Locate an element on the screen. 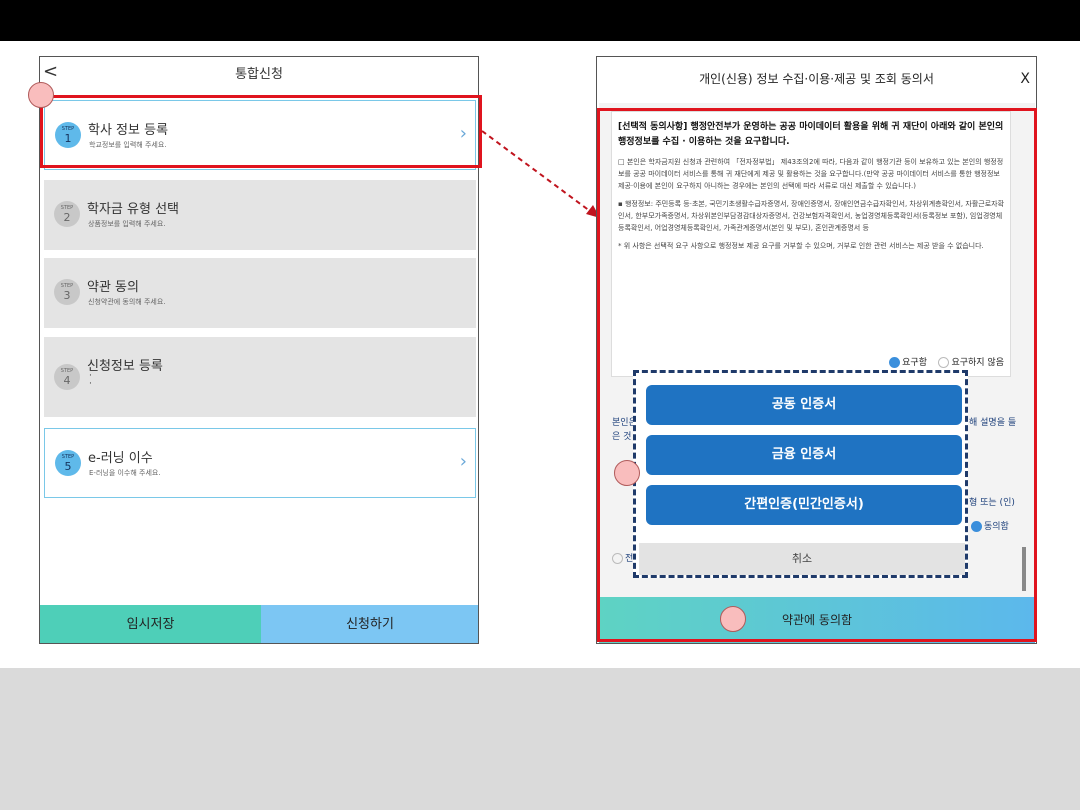  dialog-title: 개인(신용) 정보 수집·이용·제공 및 조회 동의서 is located at coordinates (816, 79).